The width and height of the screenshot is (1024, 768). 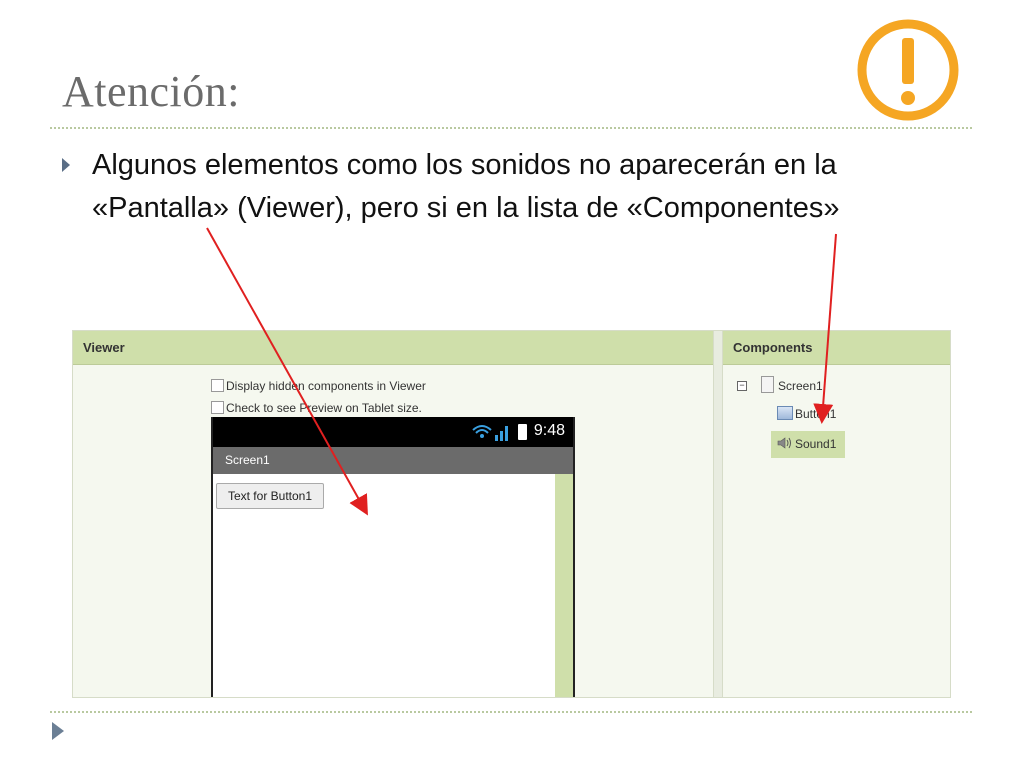 What do you see at coordinates (511, 712) in the screenshot?
I see `bottom-divider` at bounding box center [511, 712].